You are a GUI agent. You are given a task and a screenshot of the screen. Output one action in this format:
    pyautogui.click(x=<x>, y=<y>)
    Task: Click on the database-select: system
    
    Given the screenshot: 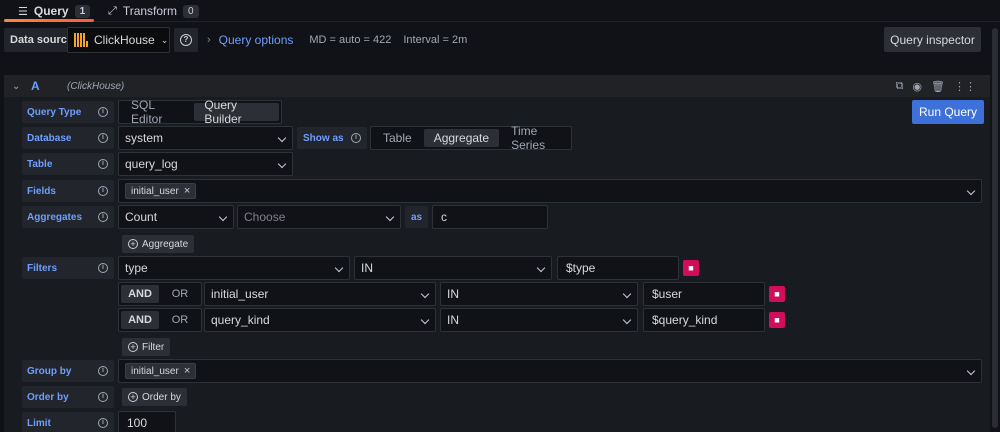 What is the action you would take?
    pyautogui.click(x=205, y=138)
    